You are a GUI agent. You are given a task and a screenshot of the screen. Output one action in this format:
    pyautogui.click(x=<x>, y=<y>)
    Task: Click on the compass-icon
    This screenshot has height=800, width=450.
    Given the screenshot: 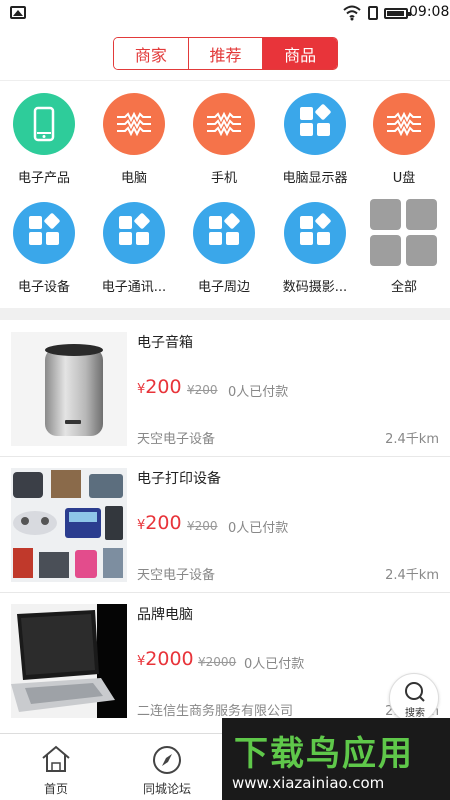 What is the action you would take?
    pyautogui.click(x=167, y=760)
    